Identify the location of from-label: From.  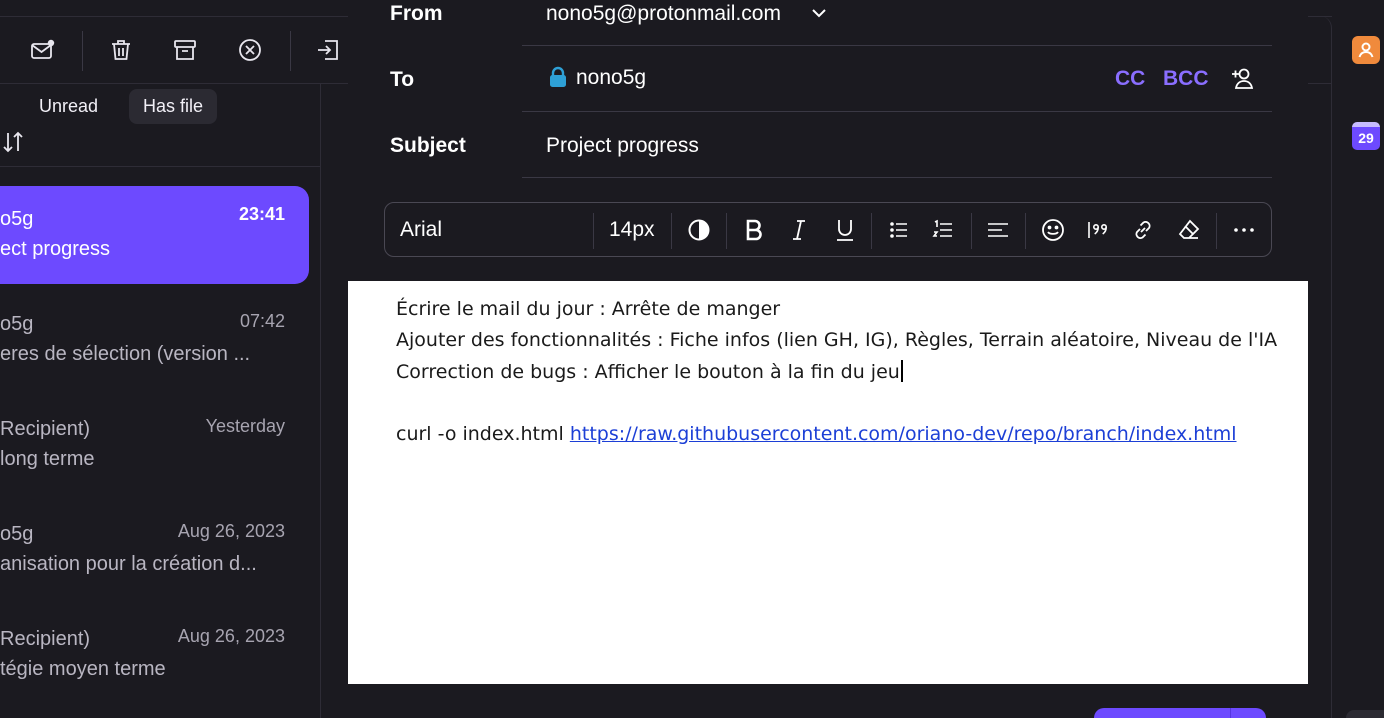
(416, 13).